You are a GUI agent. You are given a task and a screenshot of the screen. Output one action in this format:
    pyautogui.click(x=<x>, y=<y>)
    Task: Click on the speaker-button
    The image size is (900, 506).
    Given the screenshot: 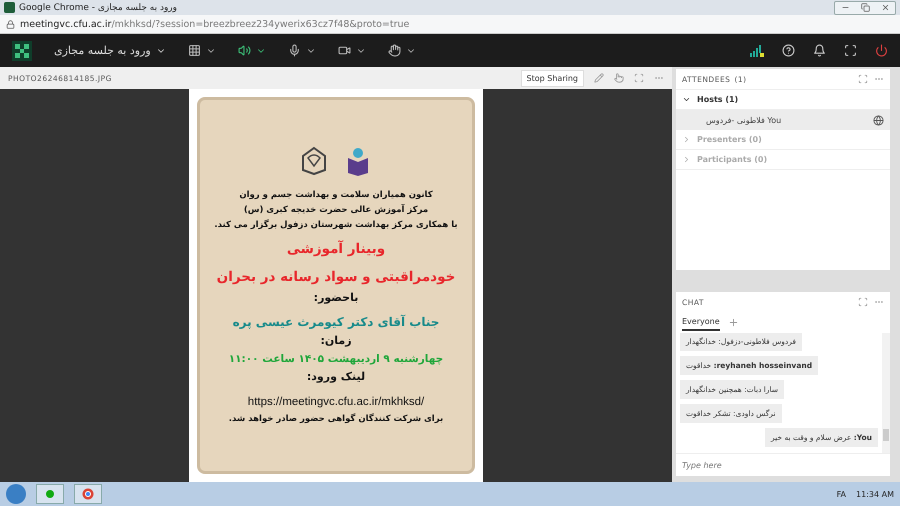 What is the action you would take?
    pyautogui.click(x=252, y=50)
    